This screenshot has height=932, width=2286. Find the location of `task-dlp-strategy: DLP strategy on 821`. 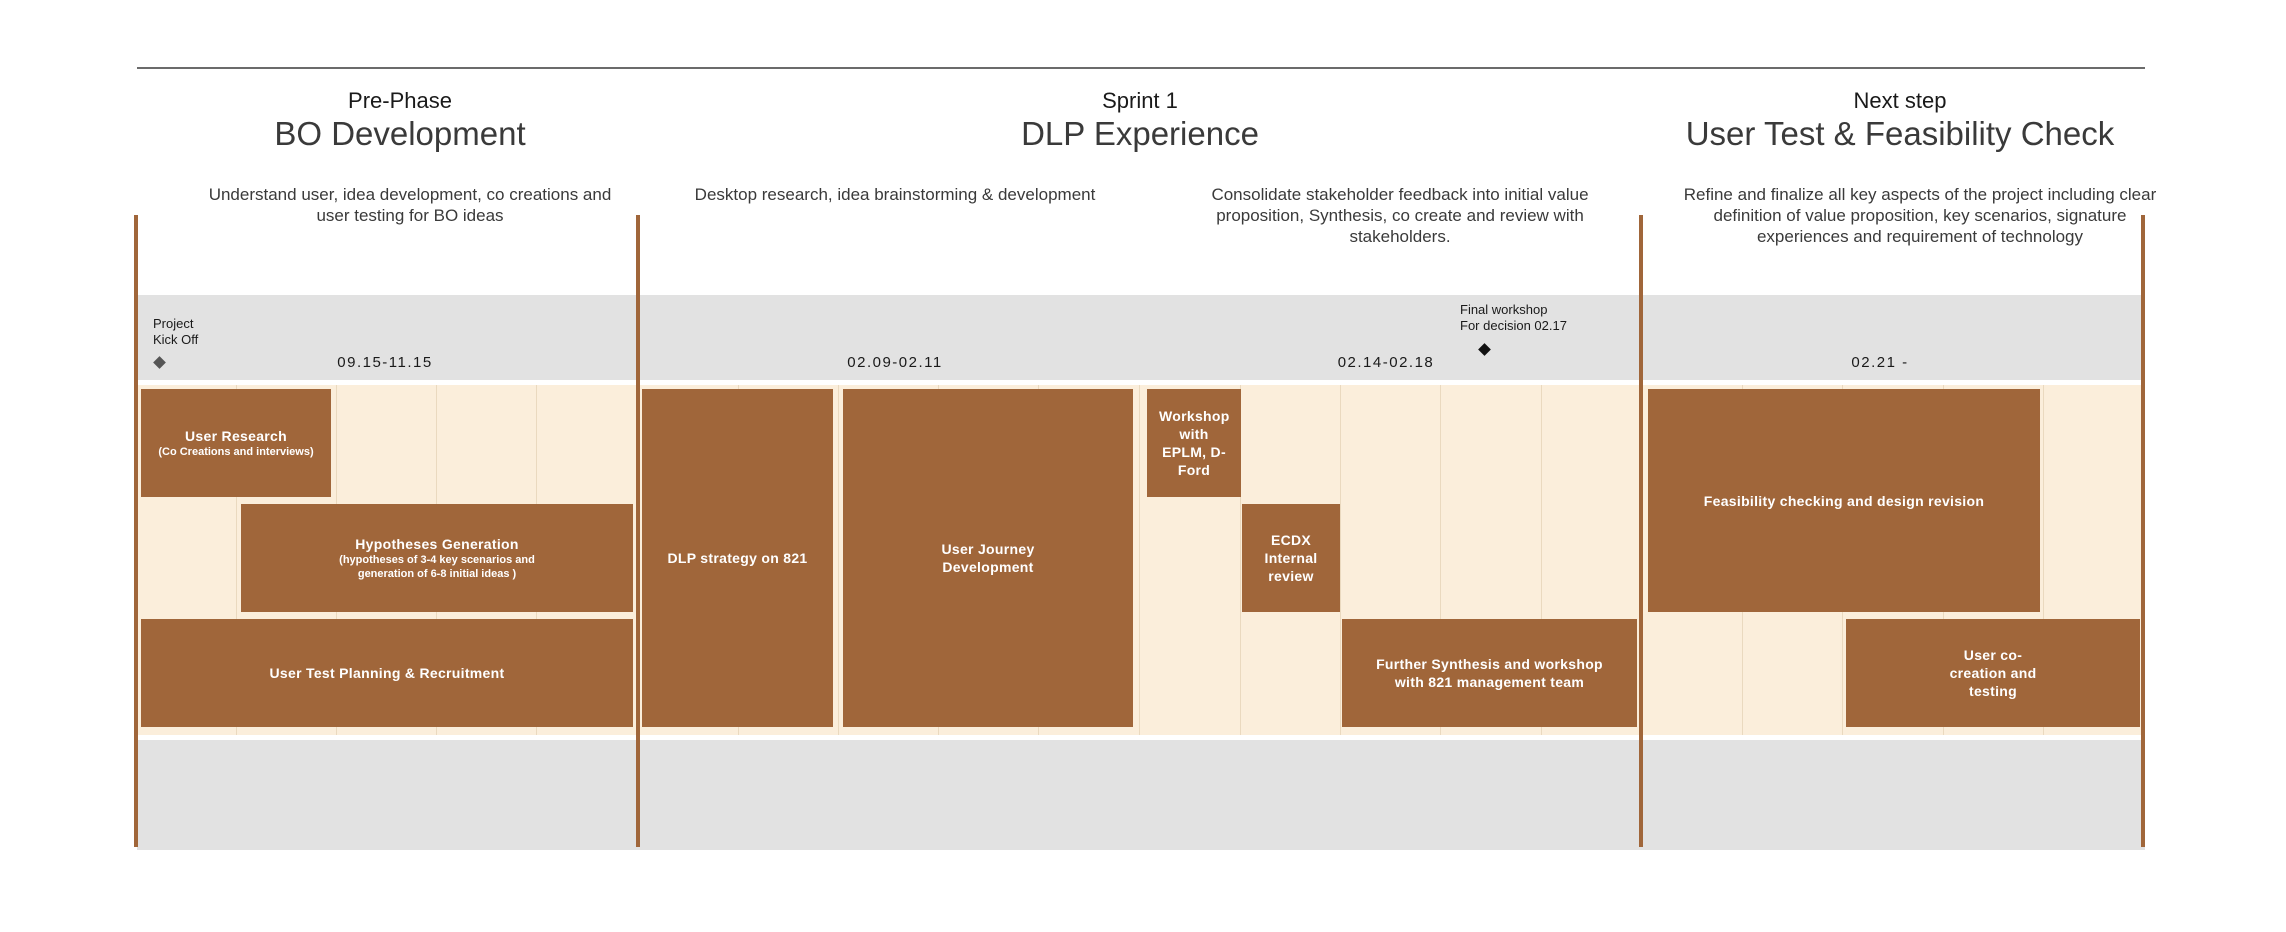

task-dlp-strategy: DLP strategy on 821 is located at coordinates (737, 558).